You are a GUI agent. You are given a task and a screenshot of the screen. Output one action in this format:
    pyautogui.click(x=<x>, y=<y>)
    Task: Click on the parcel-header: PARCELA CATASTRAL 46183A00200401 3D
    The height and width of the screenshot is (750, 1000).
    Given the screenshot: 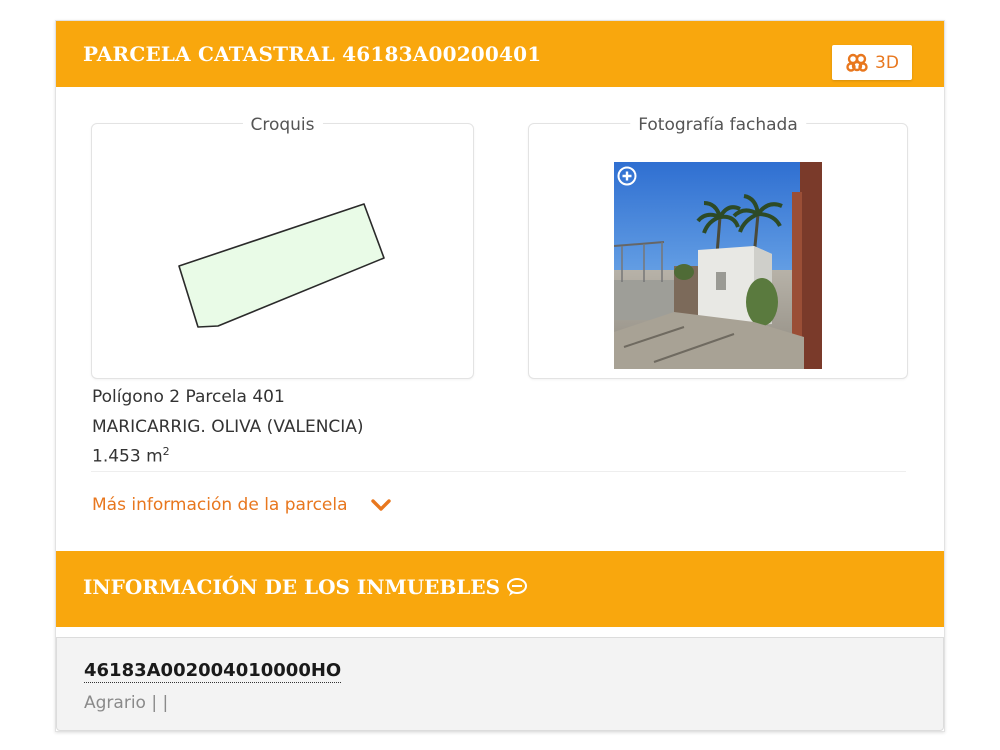 What is the action you would take?
    pyautogui.click(x=500, y=54)
    